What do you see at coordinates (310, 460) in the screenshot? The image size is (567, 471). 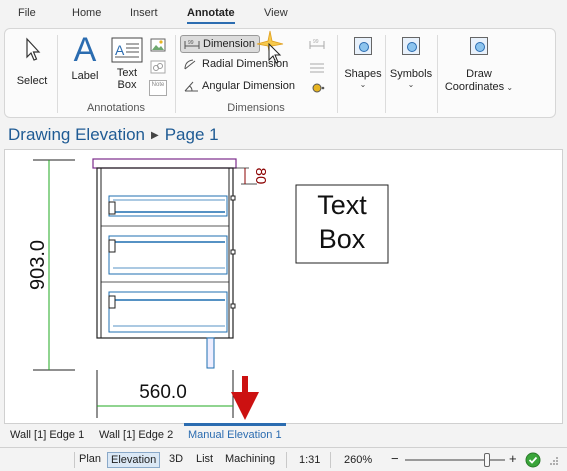 I see `scale-readout: 1:31` at bounding box center [310, 460].